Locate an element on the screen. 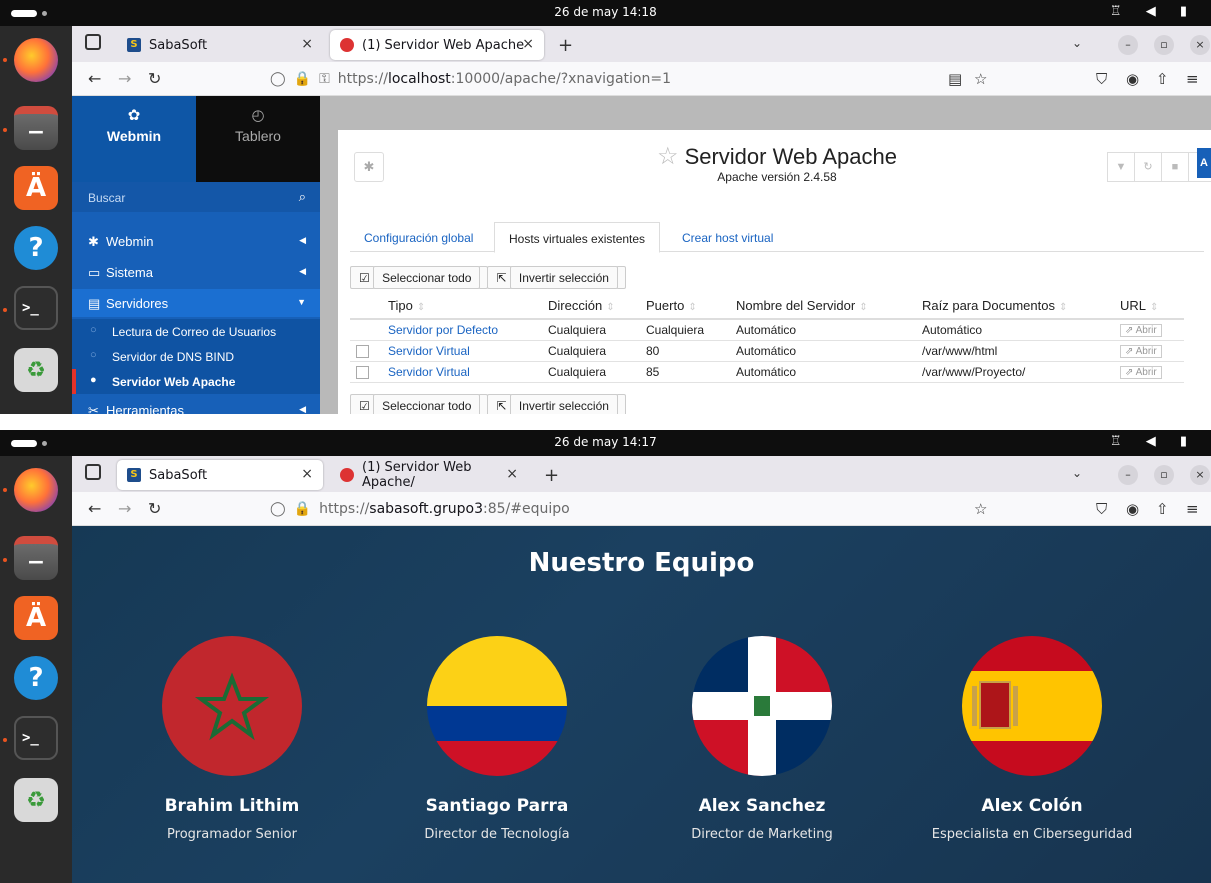 The image size is (1211, 883). refresh-icon: ↻ is located at coordinates (1148, 167).